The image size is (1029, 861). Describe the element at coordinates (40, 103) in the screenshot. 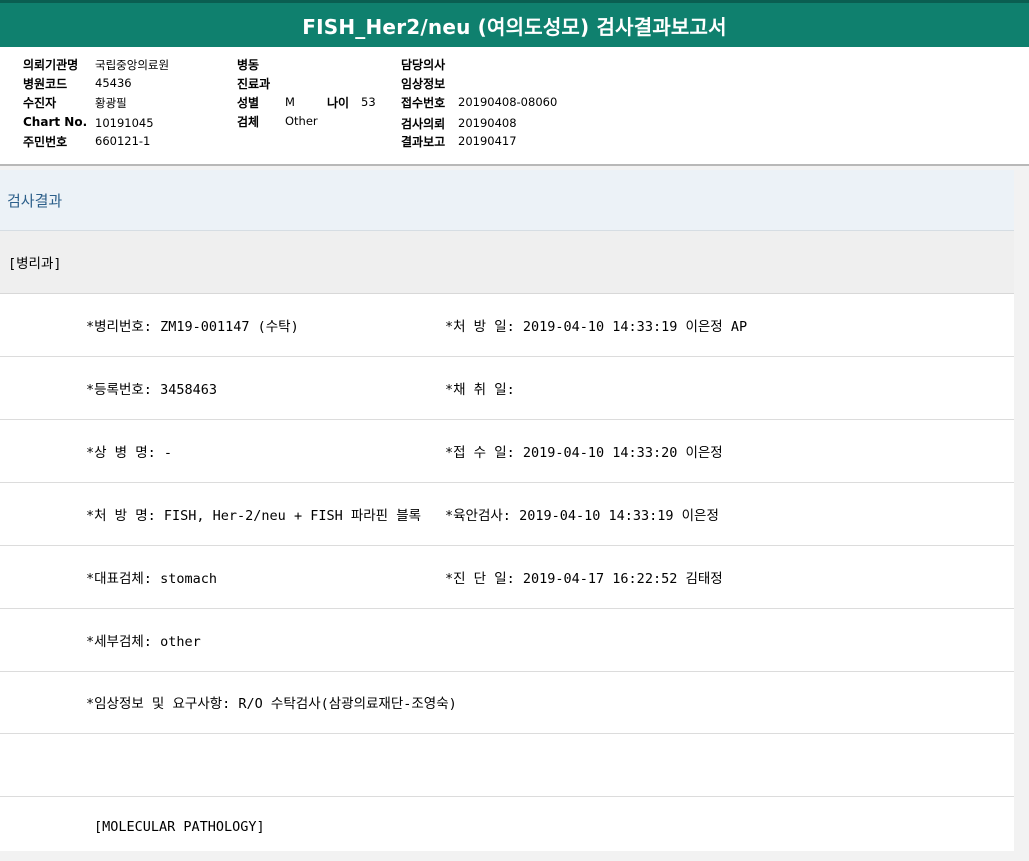

I see `patient-name-label: 수진자` at that location.